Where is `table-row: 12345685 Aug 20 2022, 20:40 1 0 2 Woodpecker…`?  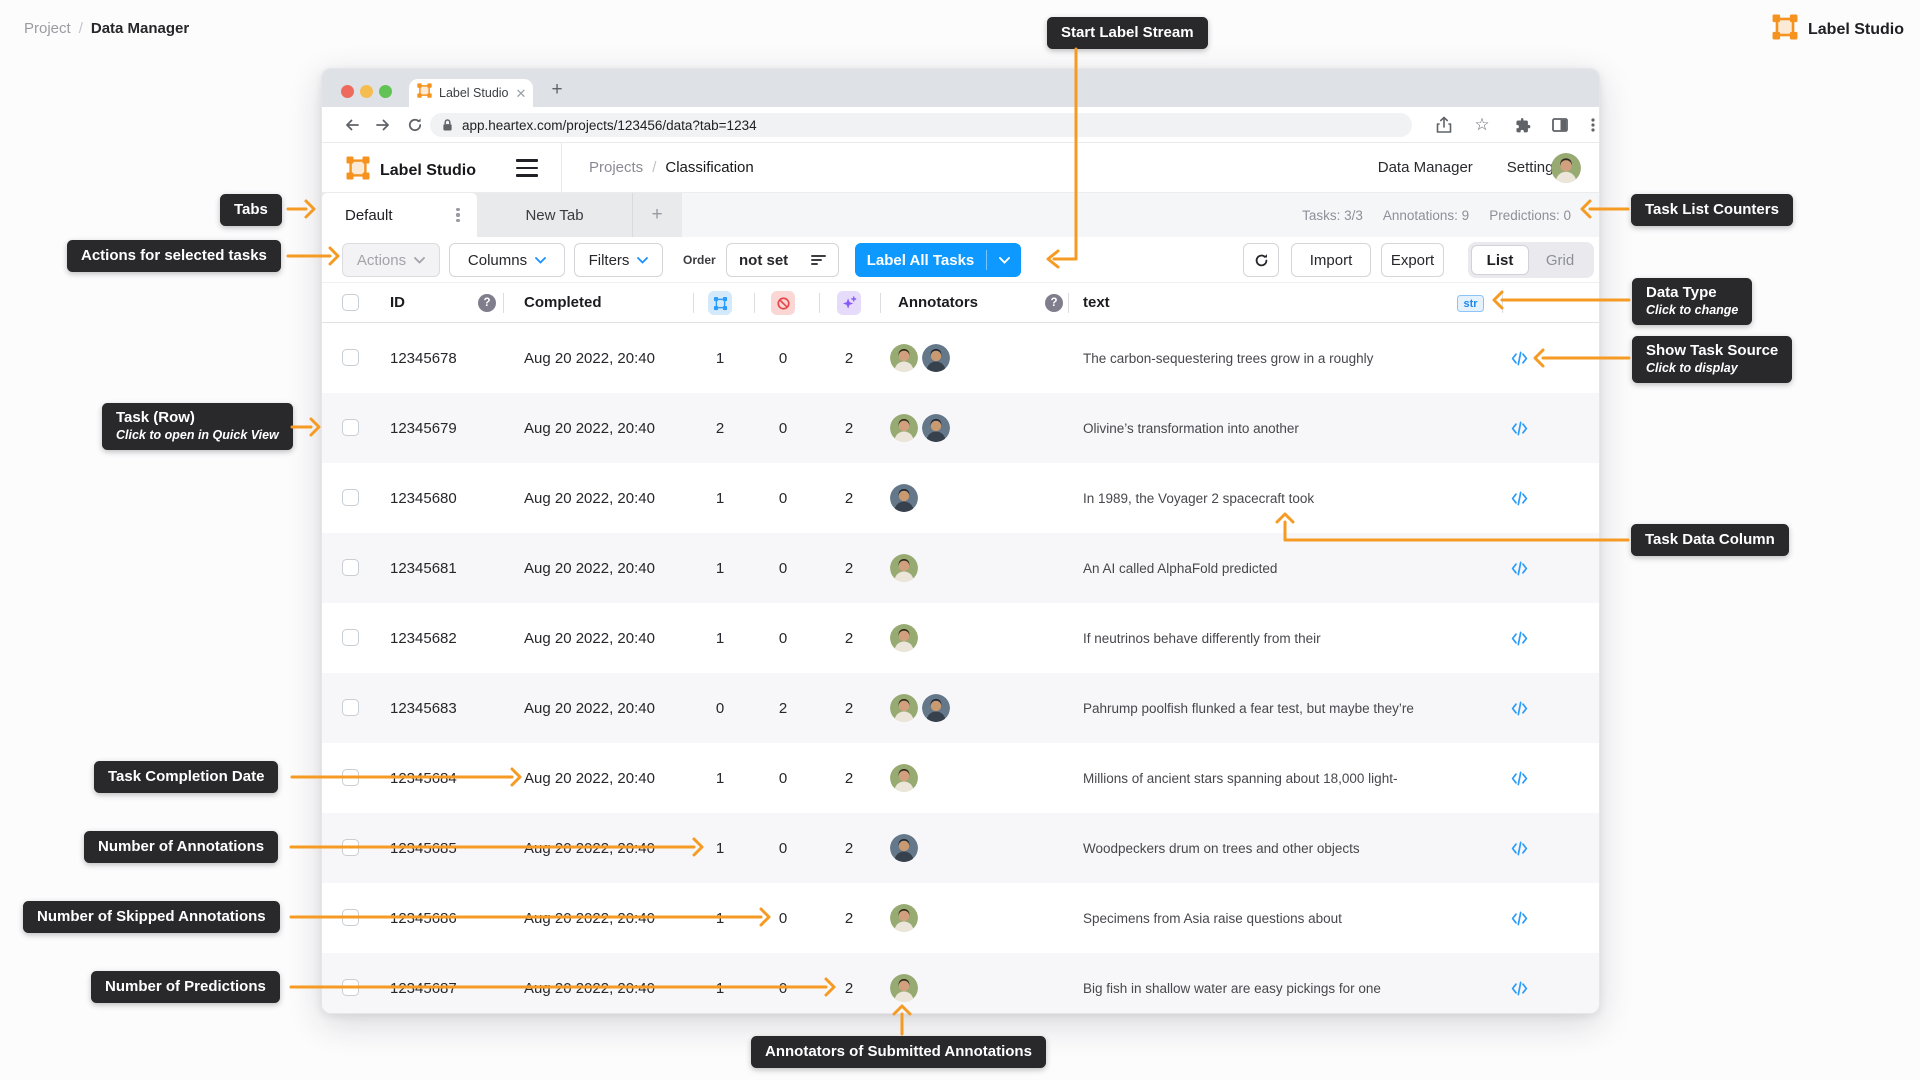 table-row: 12345685 Aug 20 2022, 20:40 1 0 2 Woodpecker… is located at coordinates (960, 848).